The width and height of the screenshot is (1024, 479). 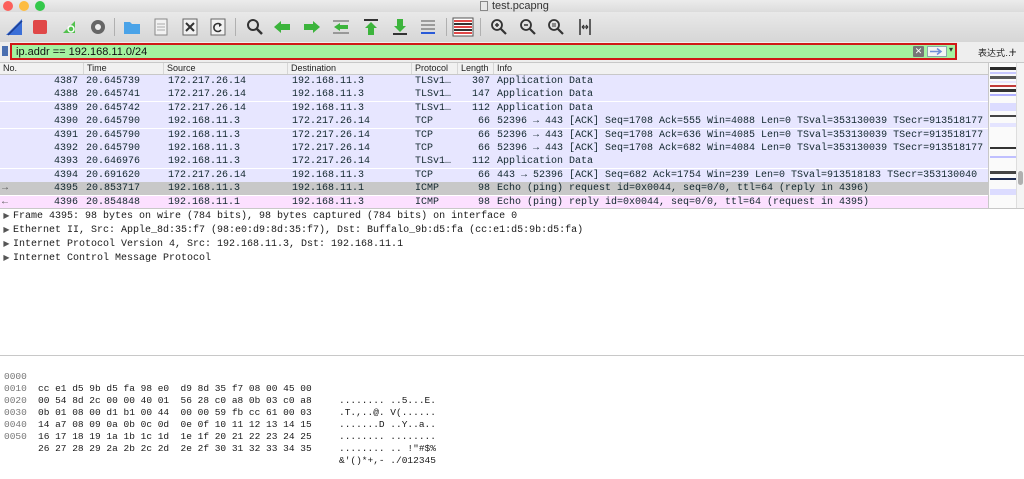 I want to click on go-forward-icon, so click(x=312, y=27).